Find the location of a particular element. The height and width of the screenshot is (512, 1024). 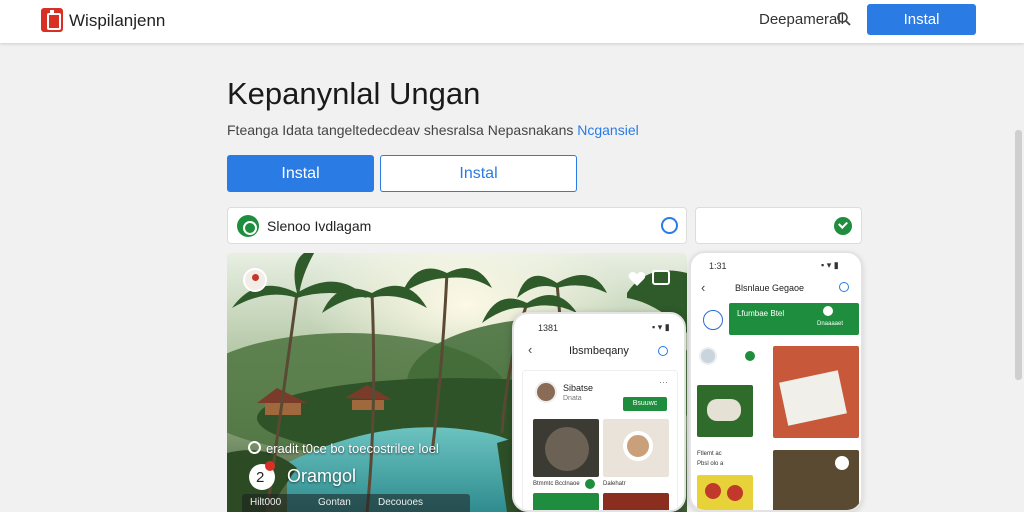

tile-caption: Btmmtc Bcclnaoe is located at coordinates (556, 484).